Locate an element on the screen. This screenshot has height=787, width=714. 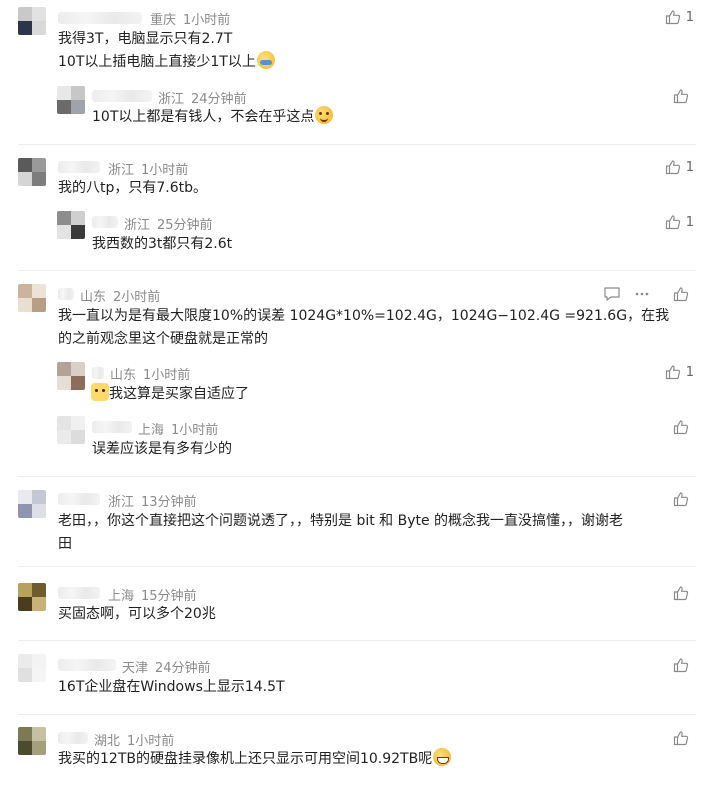
reply-line: 我这算是买家自适应了 is located at coordinates (179, 394).